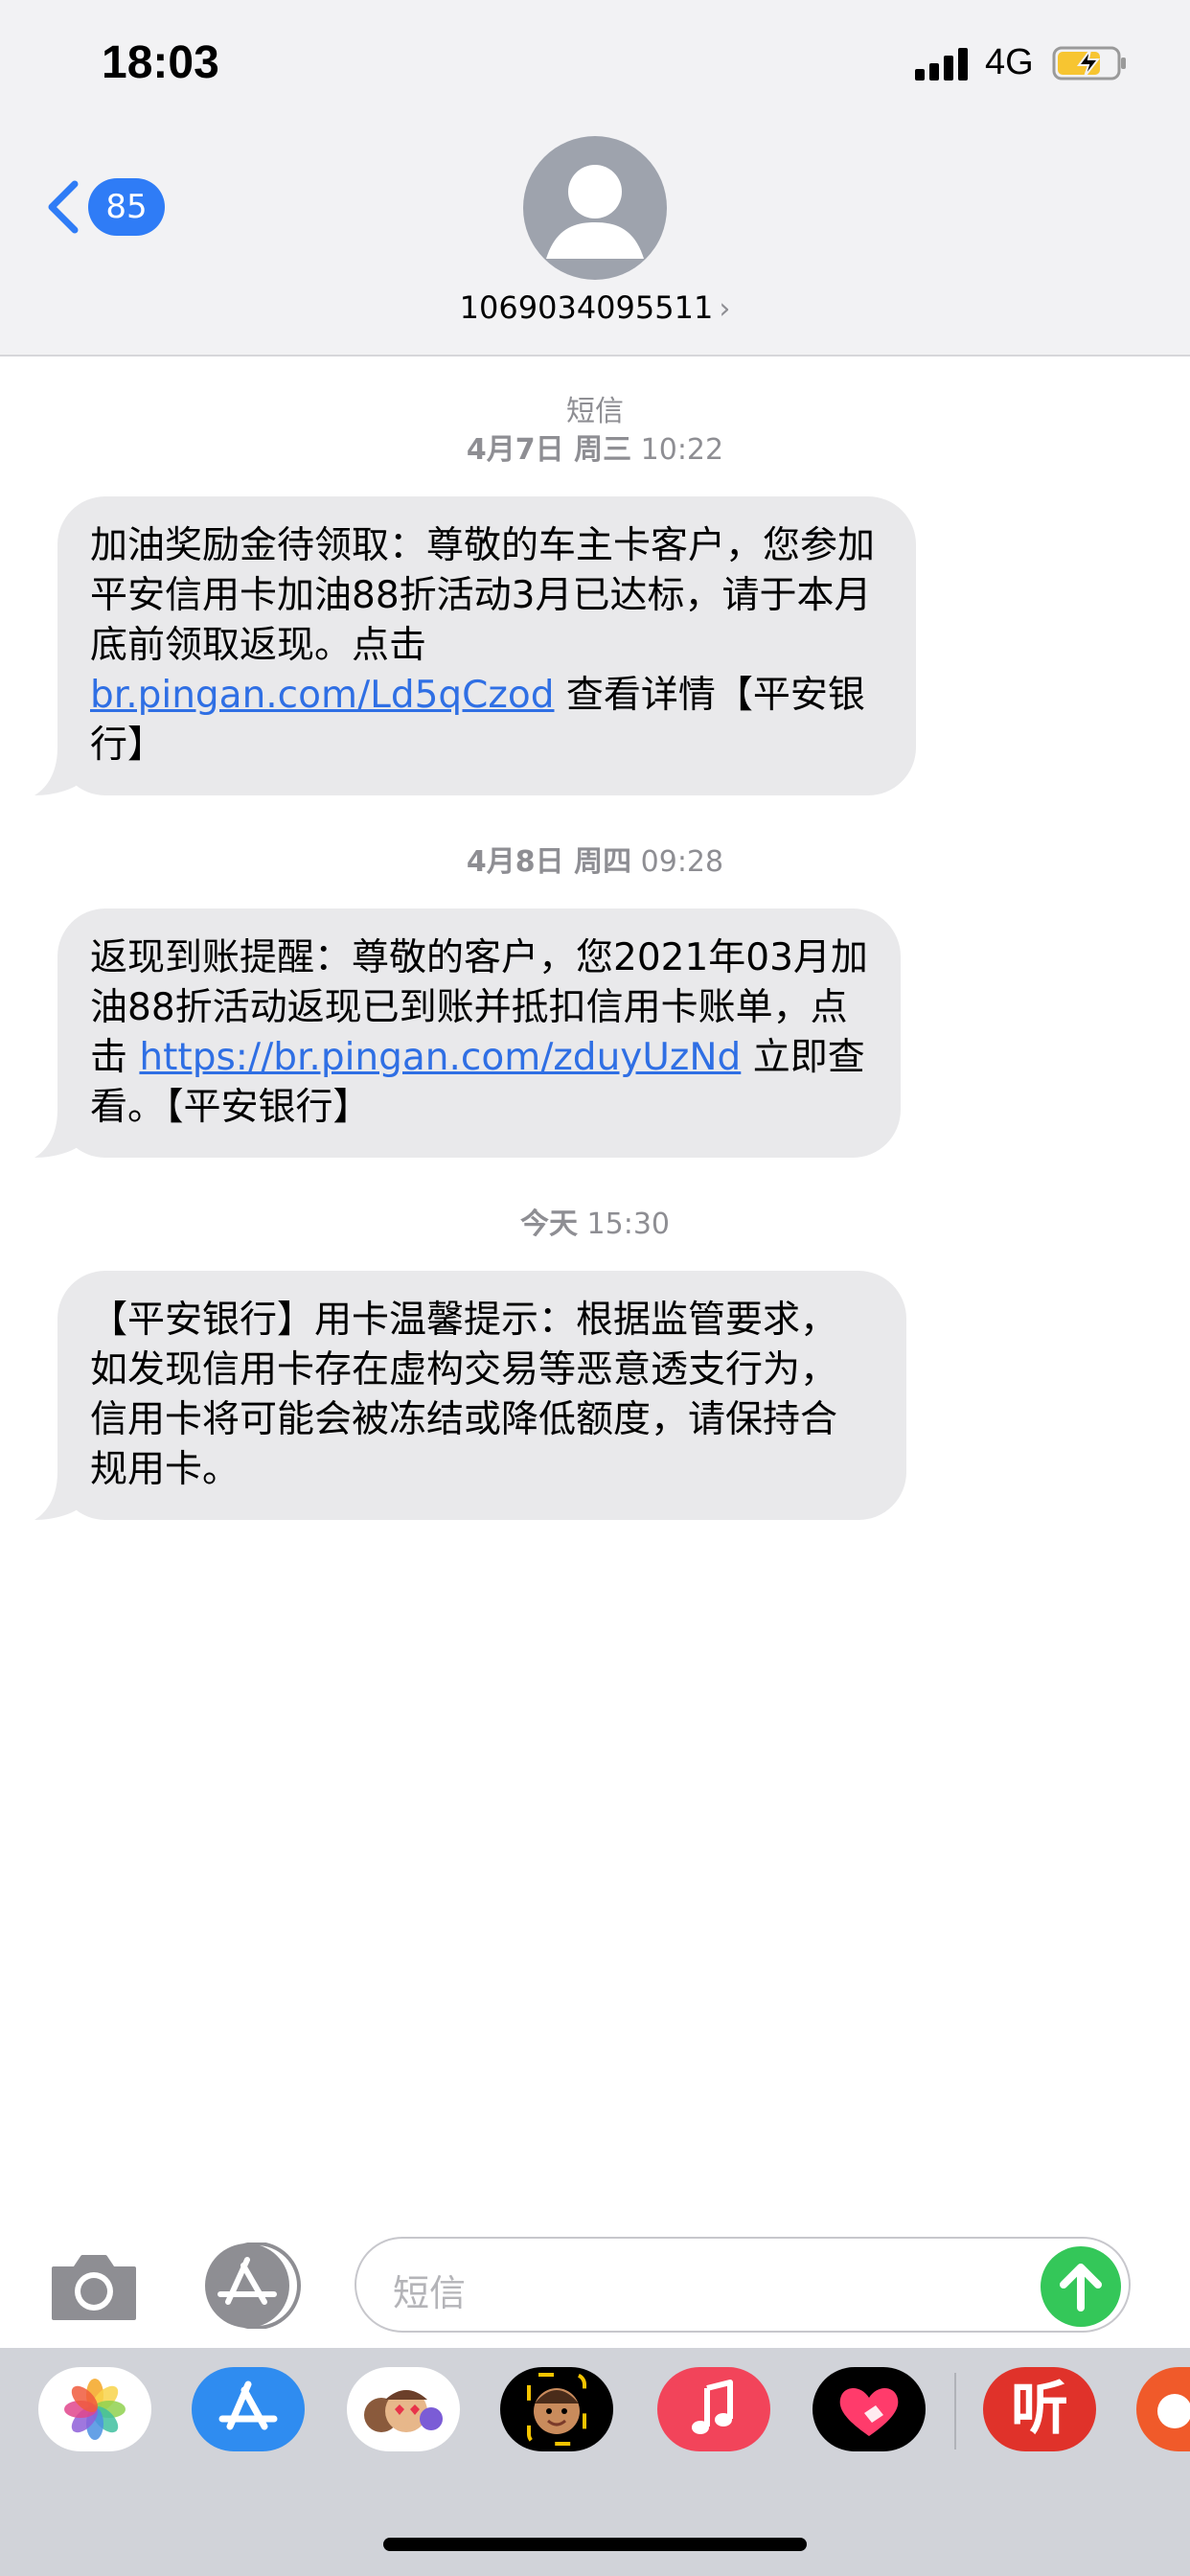 This screenshot has width=1190, height=2576. I want to click on memoji-icon, so click(404, 2411).